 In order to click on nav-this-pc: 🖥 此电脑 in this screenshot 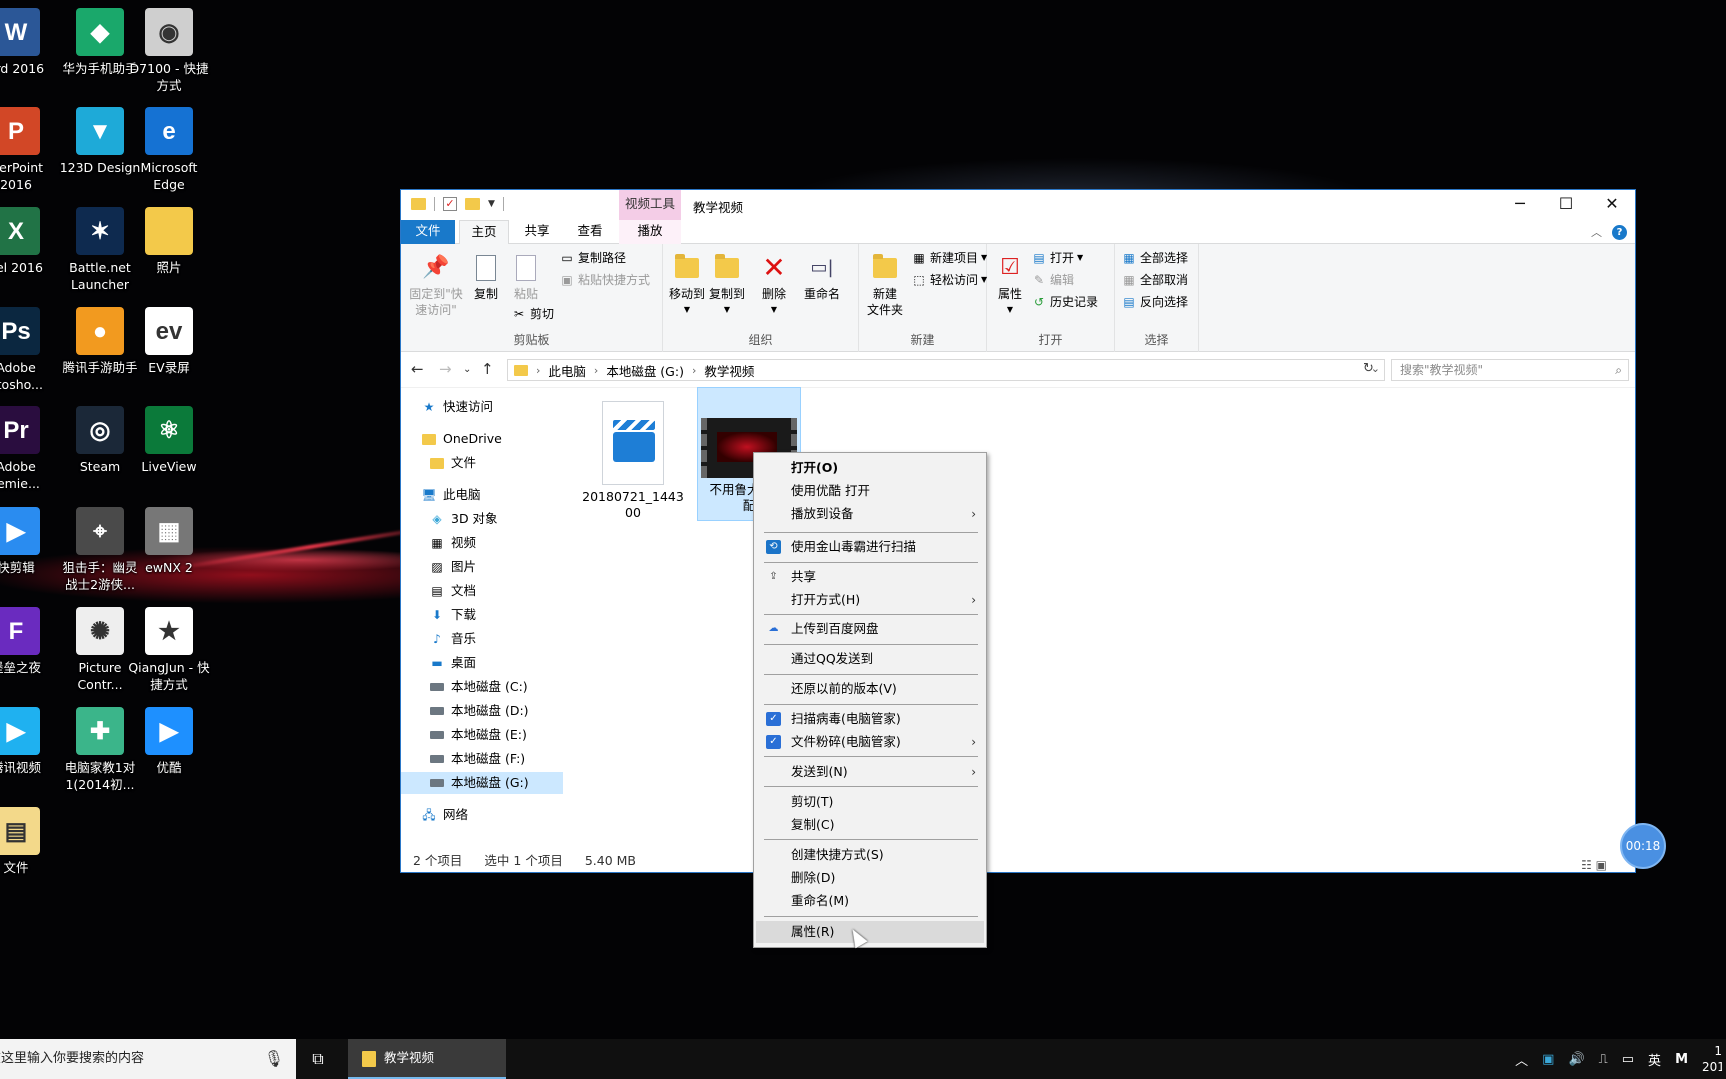, I will do `click(450, 495)`.